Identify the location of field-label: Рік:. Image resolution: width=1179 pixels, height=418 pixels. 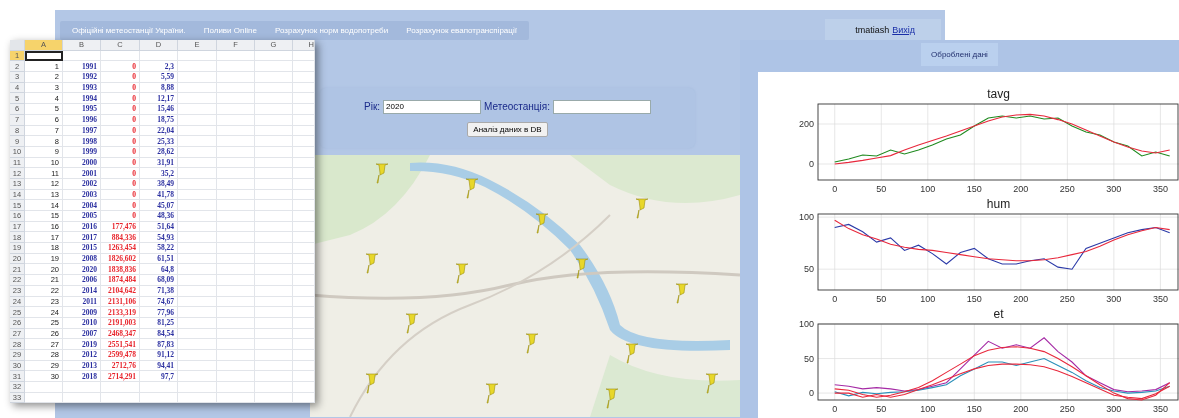
(372, 106).